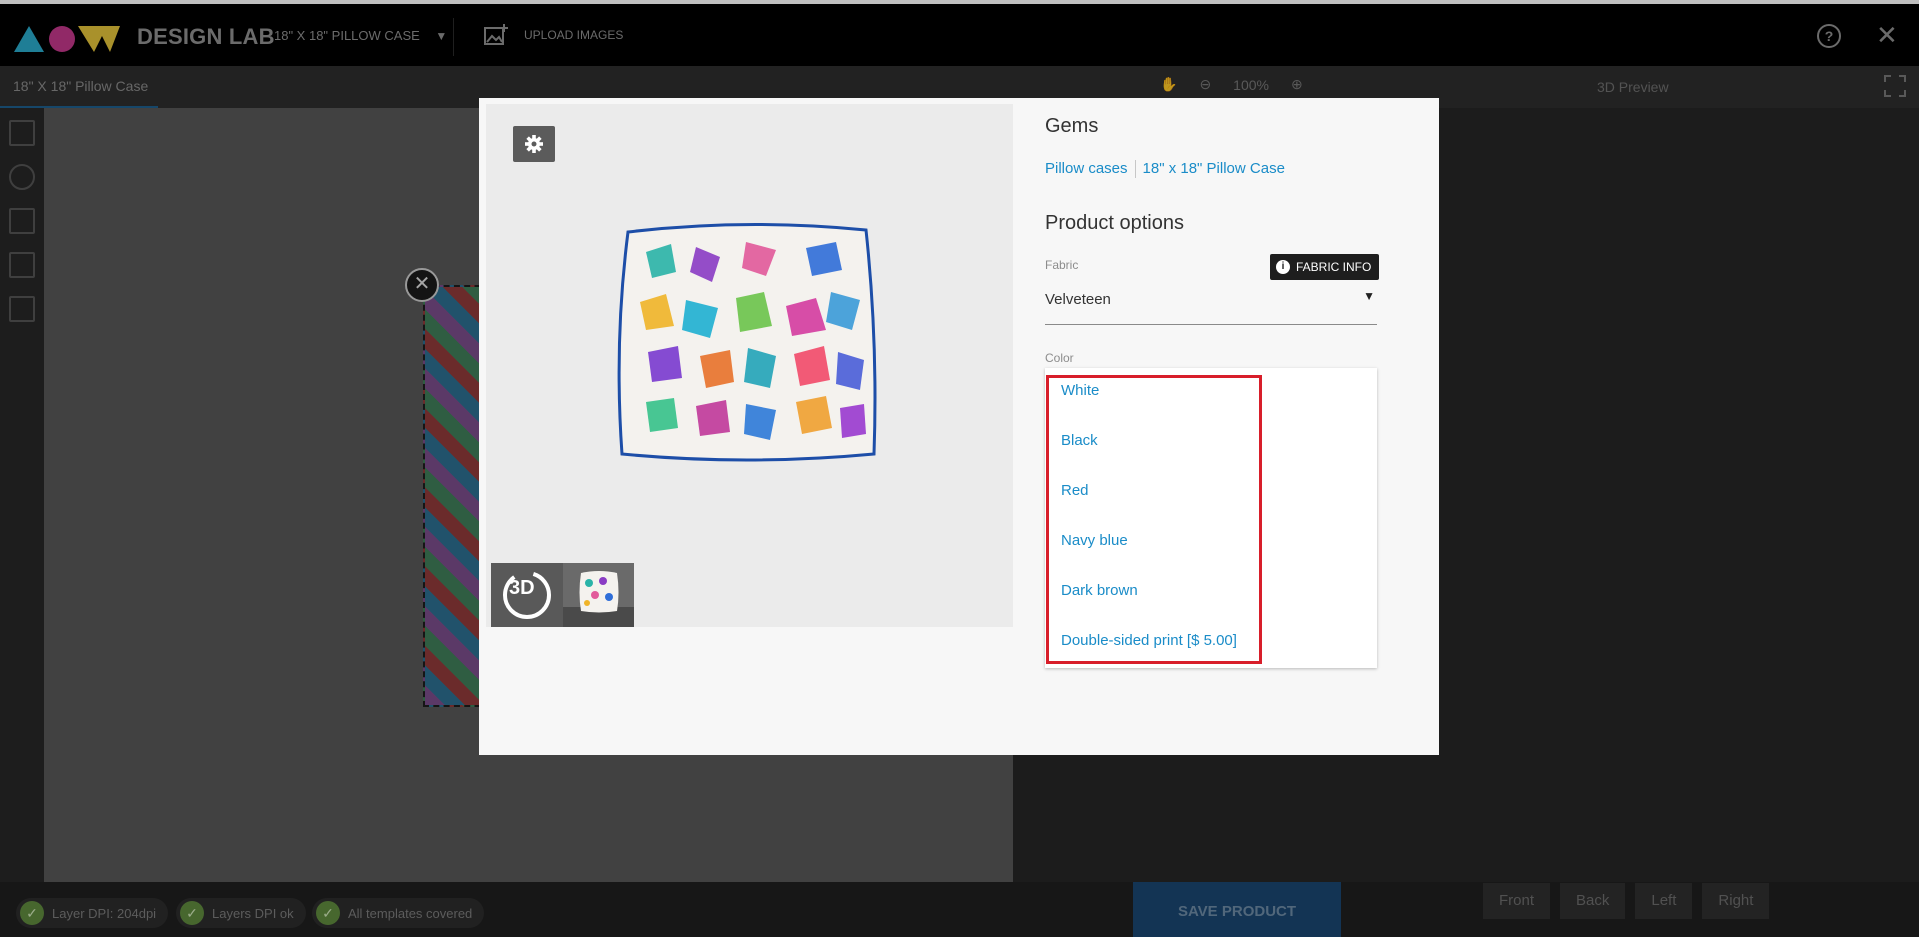 This screenshot has width=1919, height=937. What do you see at coordinates (1078, 299) in the screenshot?
I see `fabric-select-value: Velveteen` at bounding box center [1078, 299].